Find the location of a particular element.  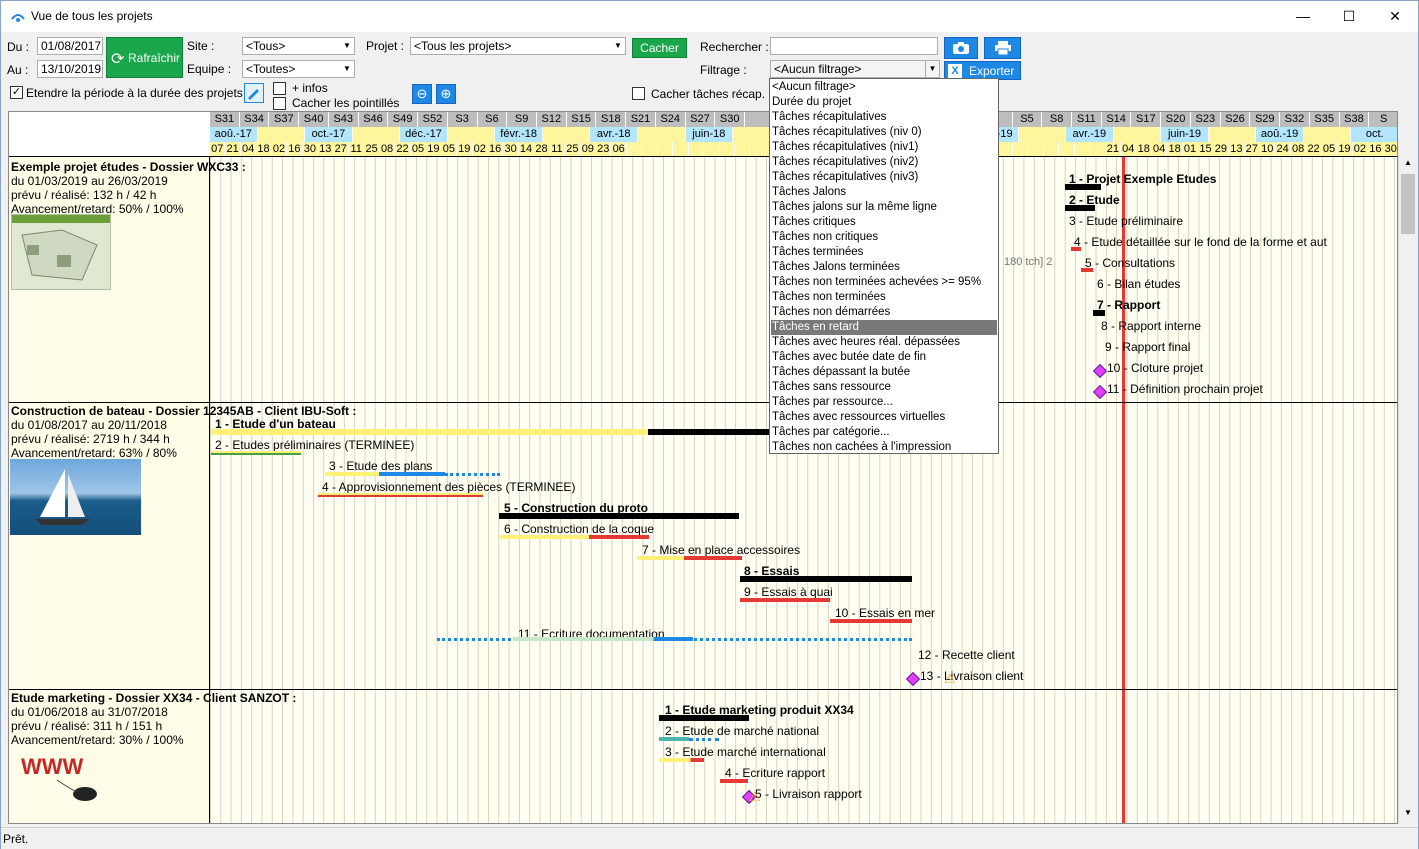

task-label: 10 - Cloture projet is located at coordinates (1155, 368).